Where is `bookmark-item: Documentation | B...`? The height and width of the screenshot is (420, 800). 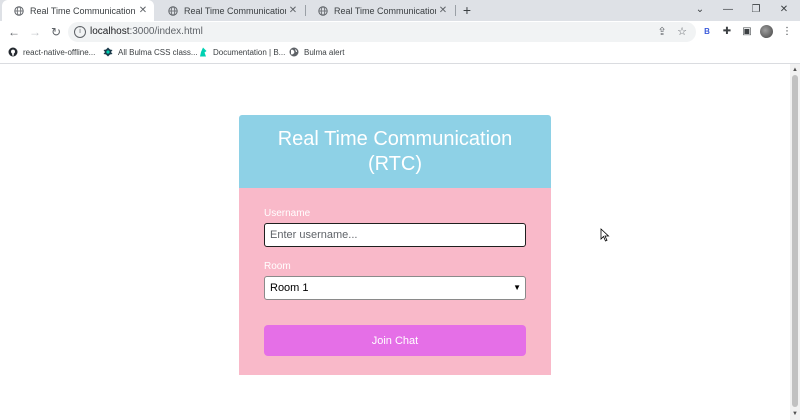
bookmark-item: Documentation | B... is located at coordinates (241, 52).